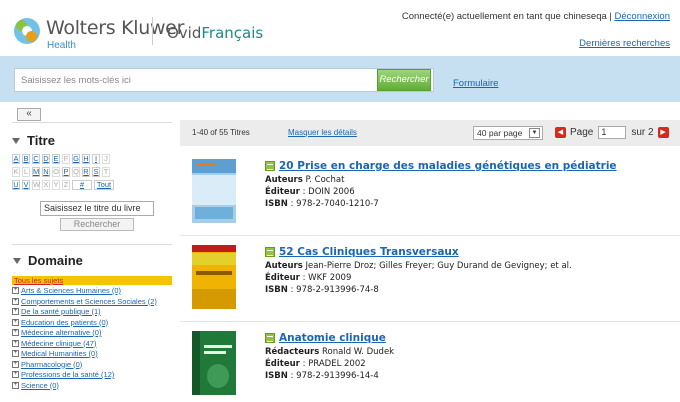 Image resolution: width=680 pixels, height=402 pixels. I want to click on alphabet-letter-u: U, so click(16, 185).